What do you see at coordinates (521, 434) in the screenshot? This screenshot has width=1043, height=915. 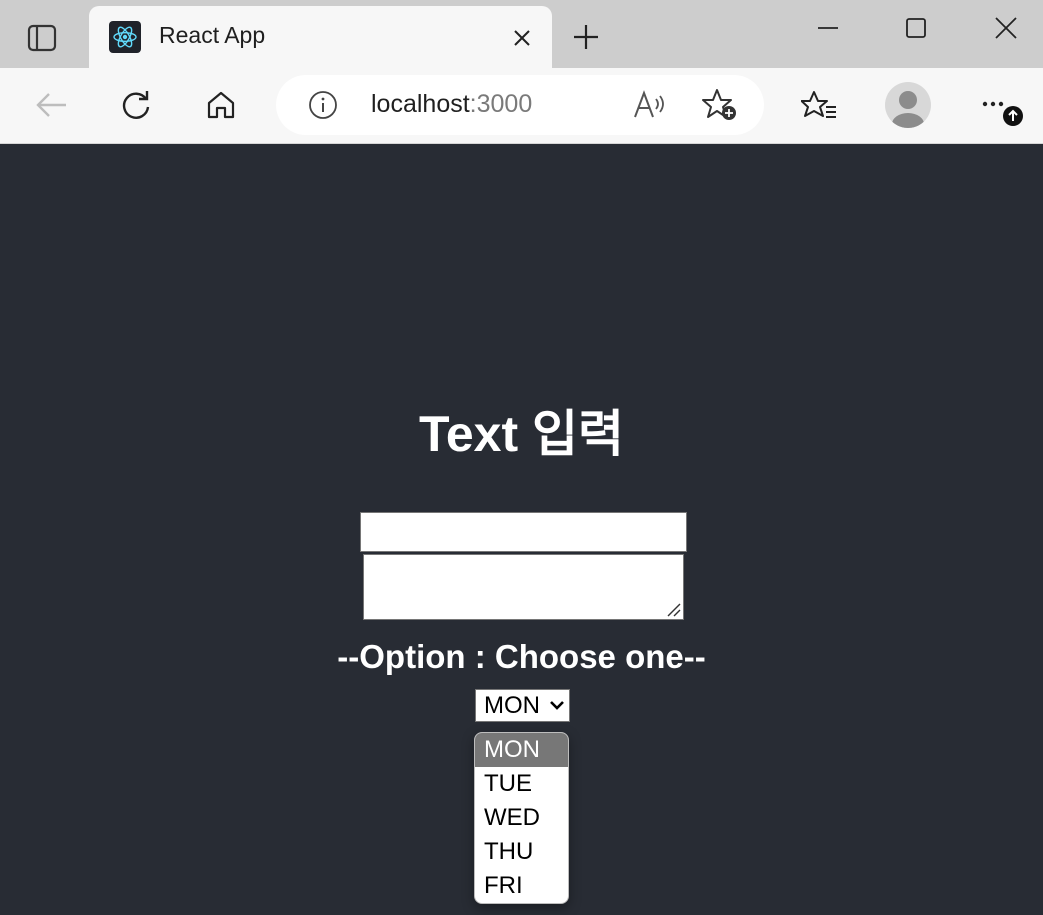 I see `page-title: Text 입력` at bounding box center [521, 434].